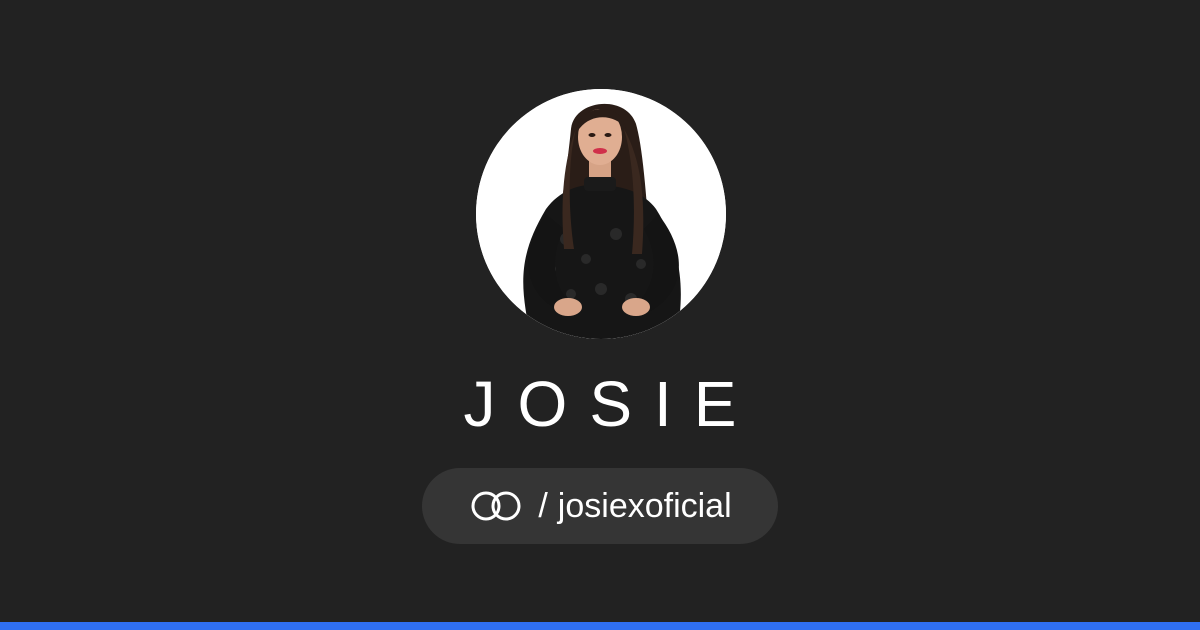 This screenshot has width=1200, height=630. I want to click on profile-handle-link: / josiexoficial, so click(600, 506).